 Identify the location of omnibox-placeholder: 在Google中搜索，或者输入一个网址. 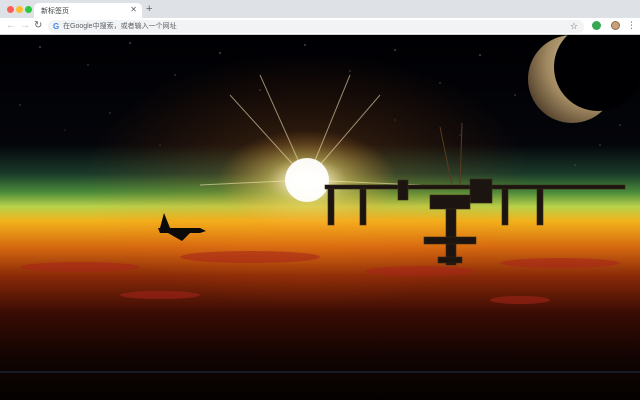
(120, 26).